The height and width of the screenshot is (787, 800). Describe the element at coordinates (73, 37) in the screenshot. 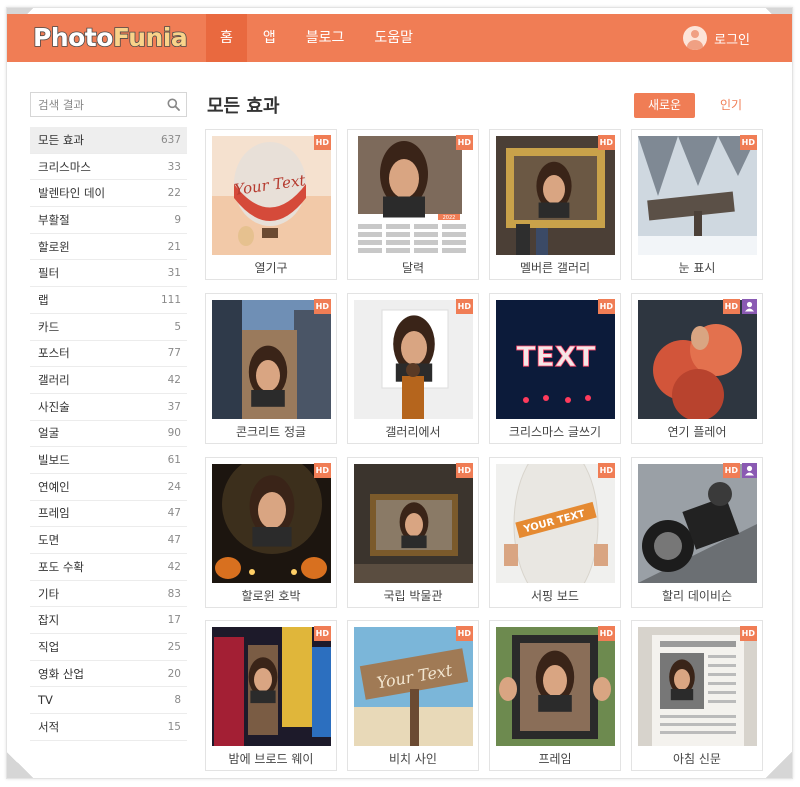

I see `logo-word-photo: Photo` at that location.